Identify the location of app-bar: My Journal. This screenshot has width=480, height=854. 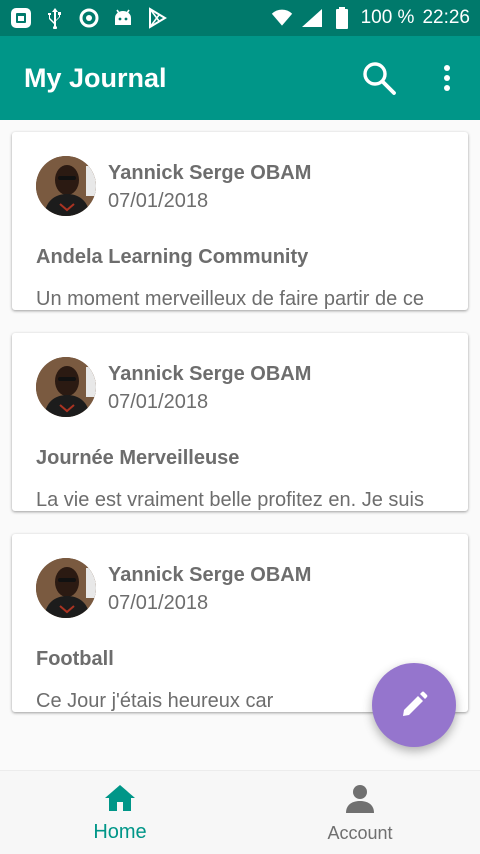
(240, 78).